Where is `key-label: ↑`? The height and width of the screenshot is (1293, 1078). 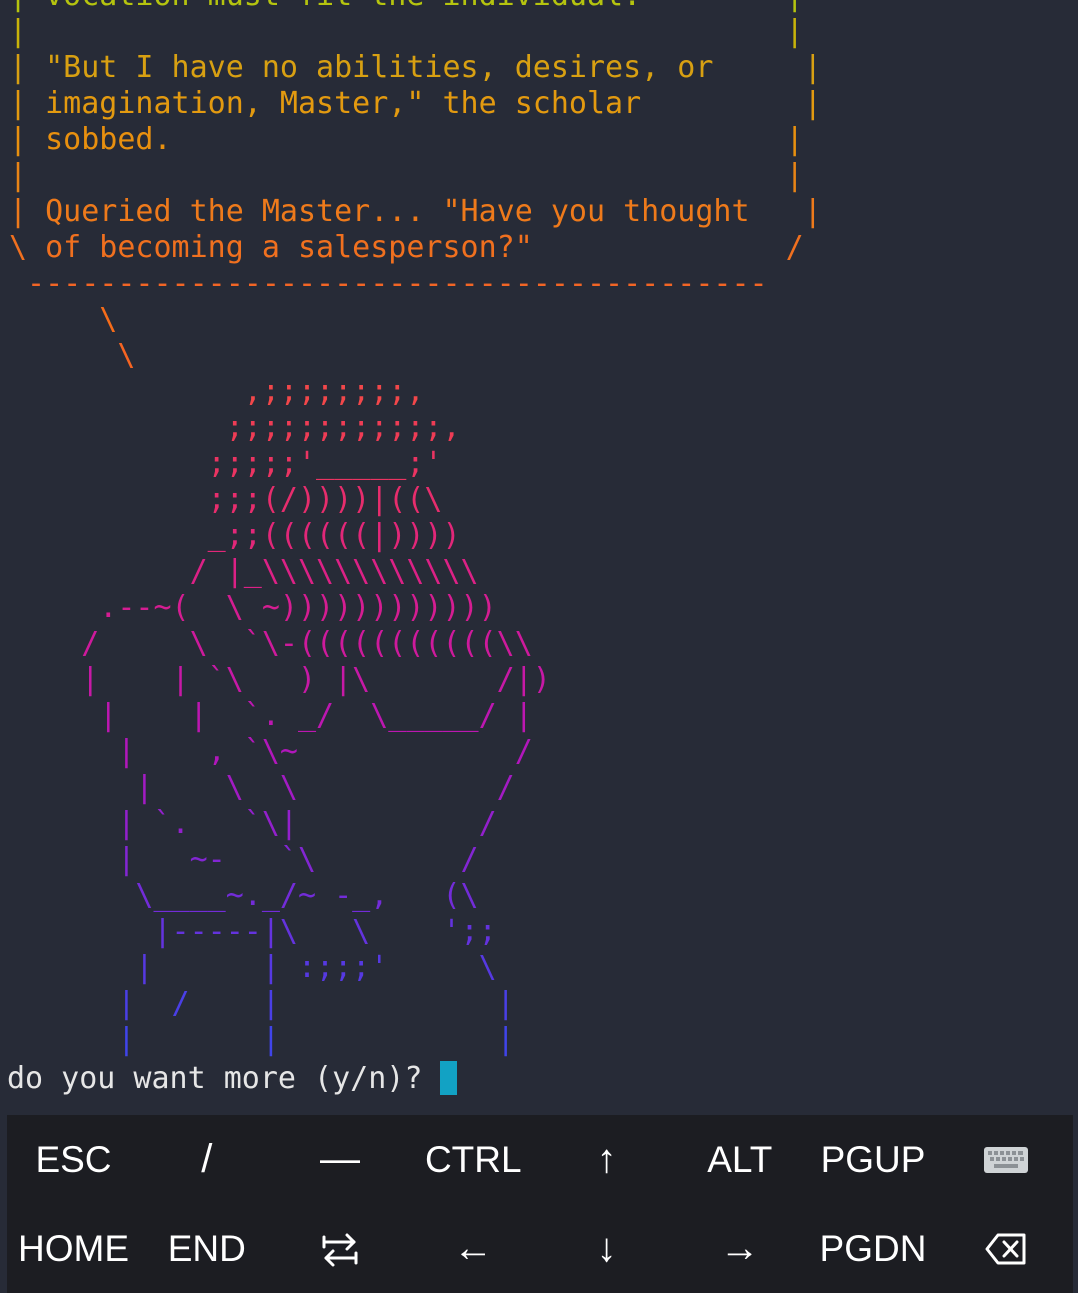 key-label: ↑ is located at coordinates (606, 1159).